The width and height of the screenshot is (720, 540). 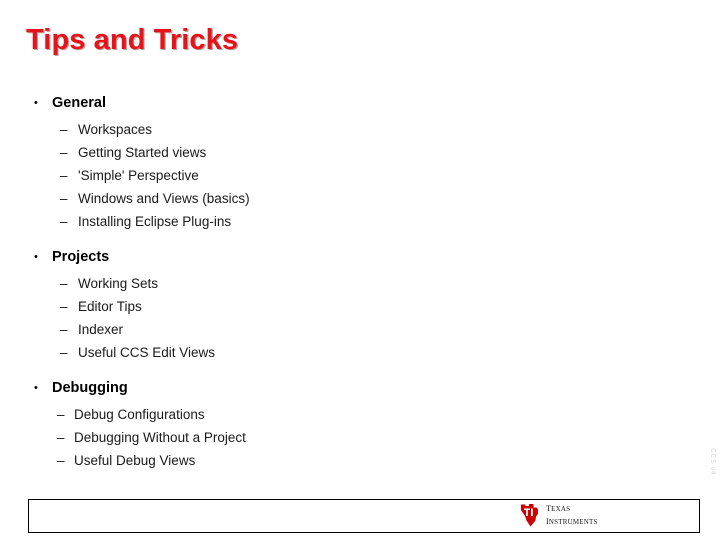 I want to click on ti-wordmark: Texas Instruments, so click(x=572, y=515).